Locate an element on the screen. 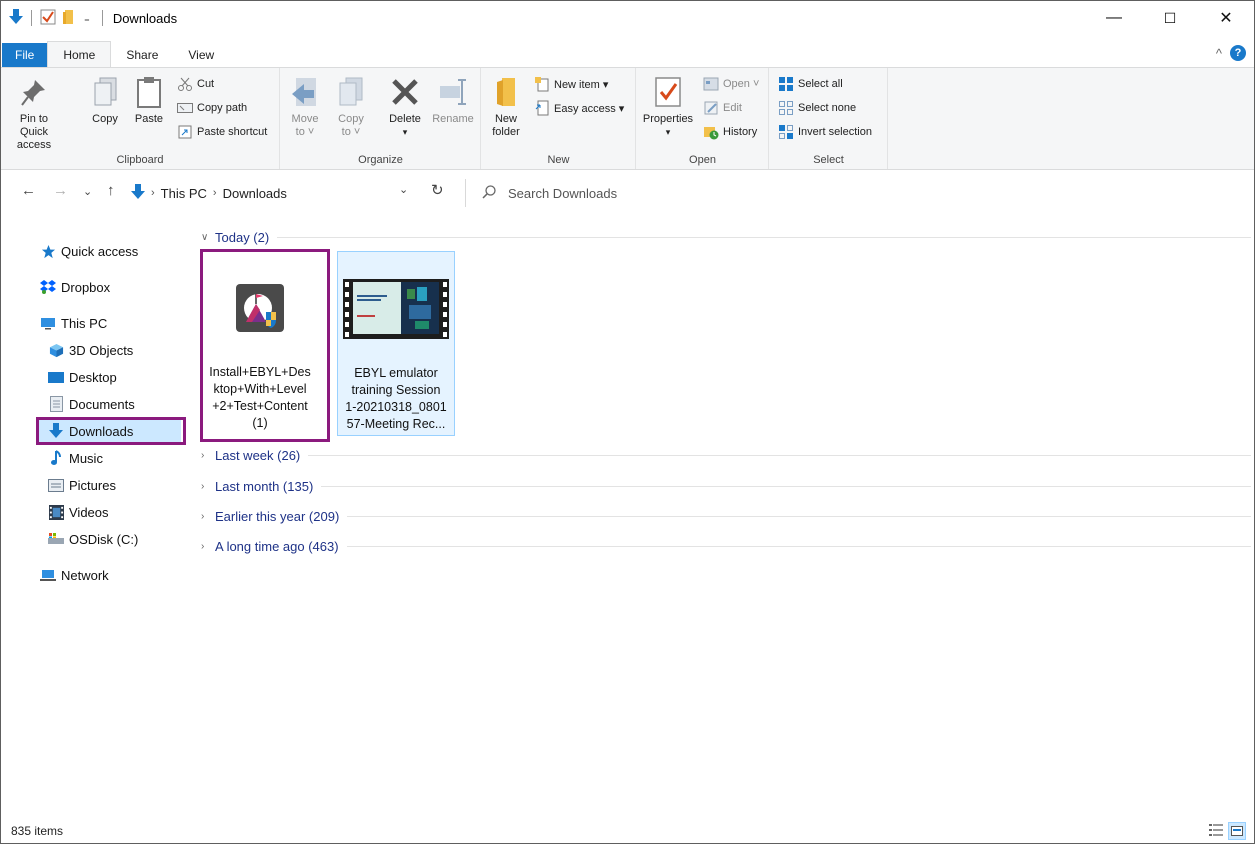  nav-item-documents: Documents is located at coordinates (91, 404).